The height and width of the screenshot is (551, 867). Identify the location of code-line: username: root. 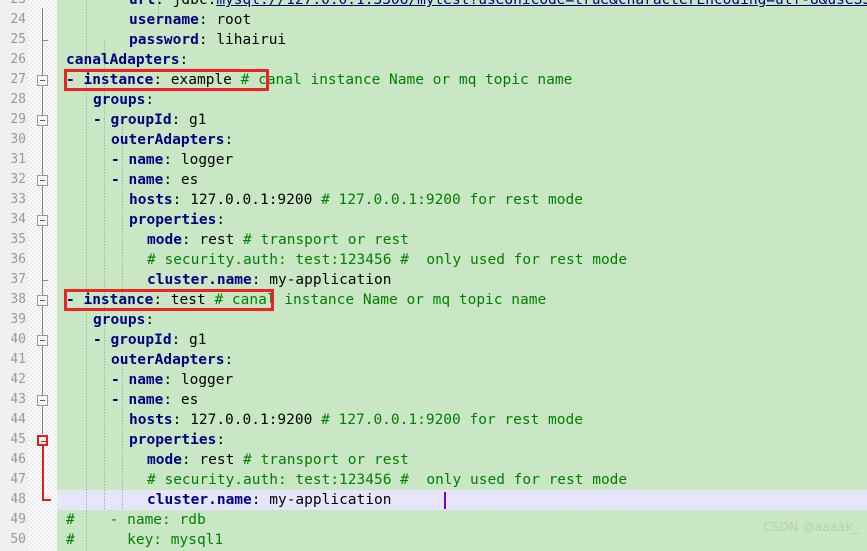
(190, 20).